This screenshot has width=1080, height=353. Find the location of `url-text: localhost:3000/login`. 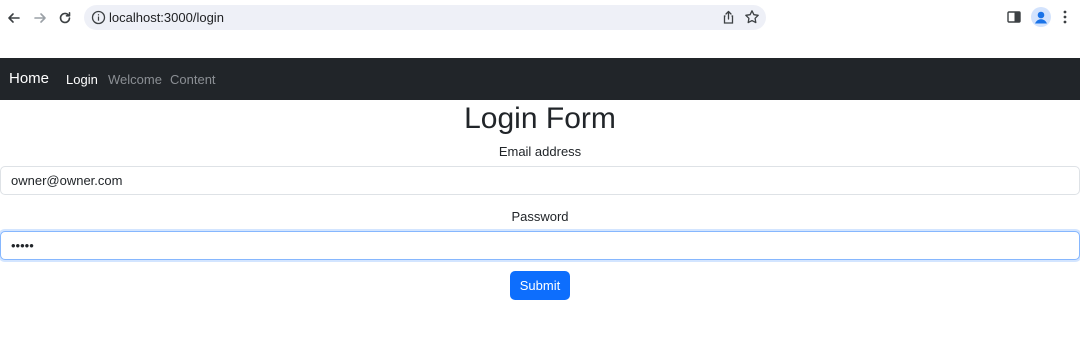

url-text: localhost:3000/login is located at coordinates (166, 17).